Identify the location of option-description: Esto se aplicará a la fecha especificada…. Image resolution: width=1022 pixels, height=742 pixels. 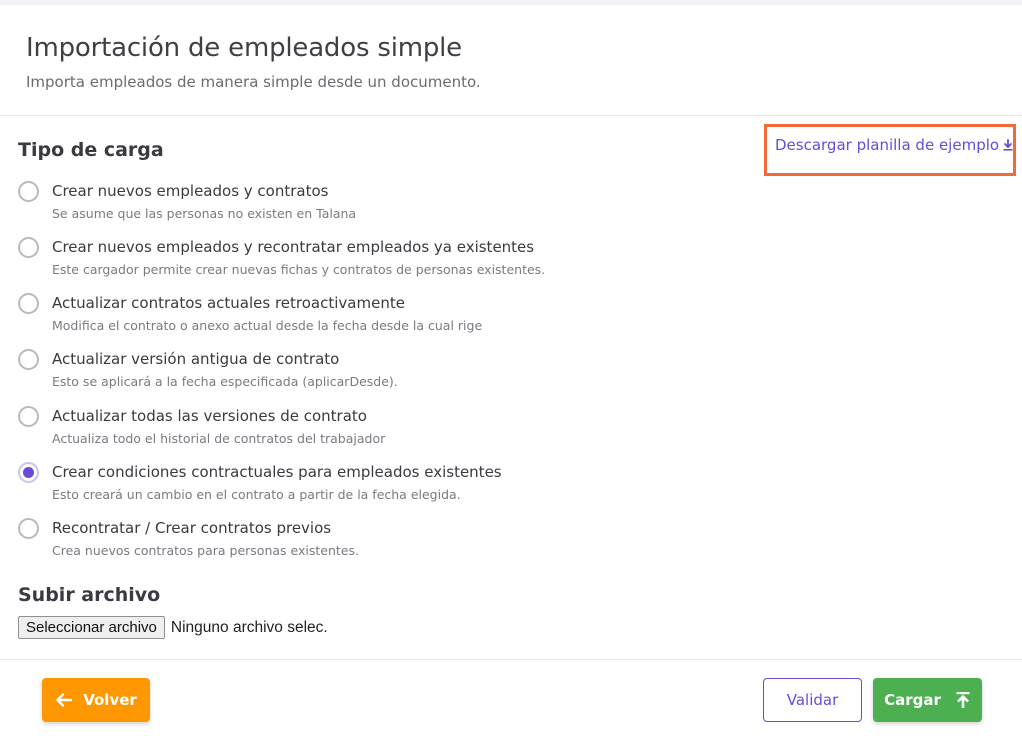
(225, 381).